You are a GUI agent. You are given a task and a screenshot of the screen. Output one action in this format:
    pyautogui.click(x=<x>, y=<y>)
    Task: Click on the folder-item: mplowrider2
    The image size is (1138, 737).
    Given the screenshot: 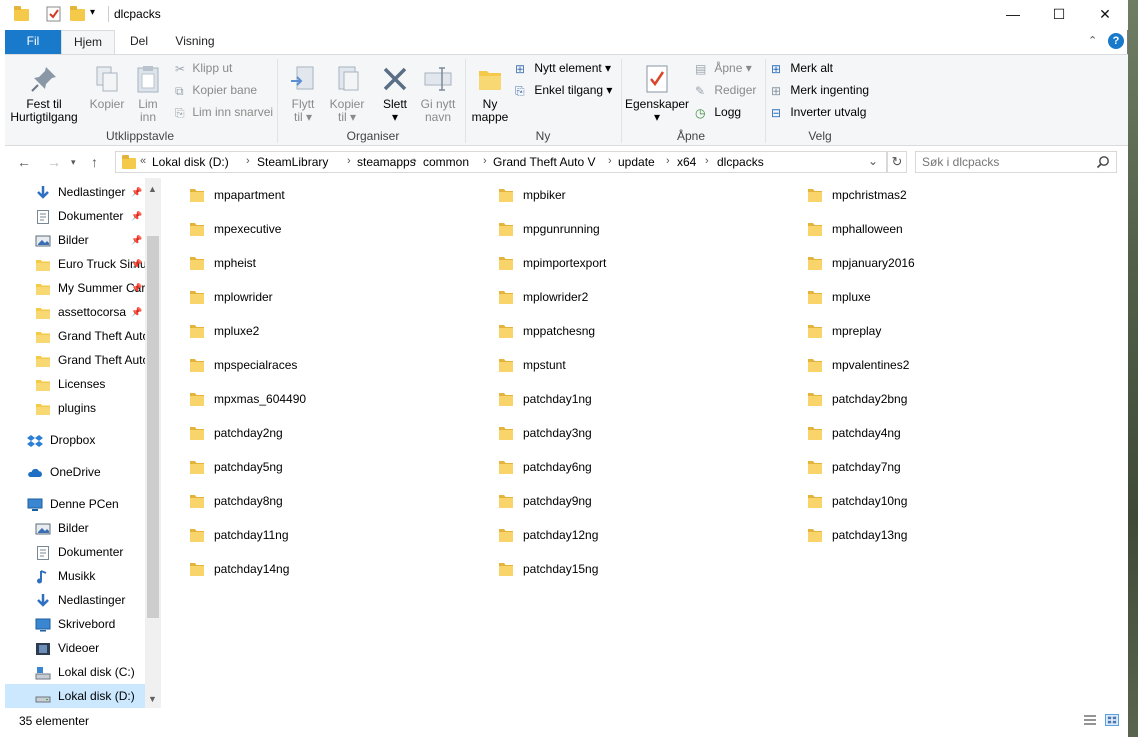 What is the action you would take?
    pyautogui.click(x=590, y=298)
    